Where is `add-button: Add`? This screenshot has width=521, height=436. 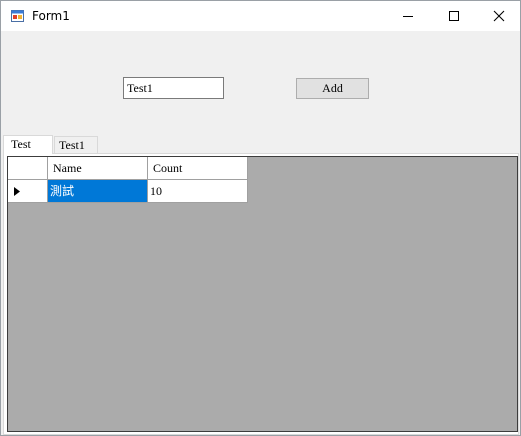
add-button: Add is located at coordinates (332, 88).